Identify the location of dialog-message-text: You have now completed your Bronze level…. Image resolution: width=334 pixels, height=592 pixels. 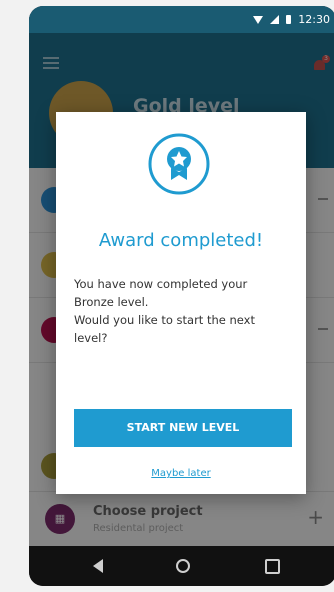
(164, 311).